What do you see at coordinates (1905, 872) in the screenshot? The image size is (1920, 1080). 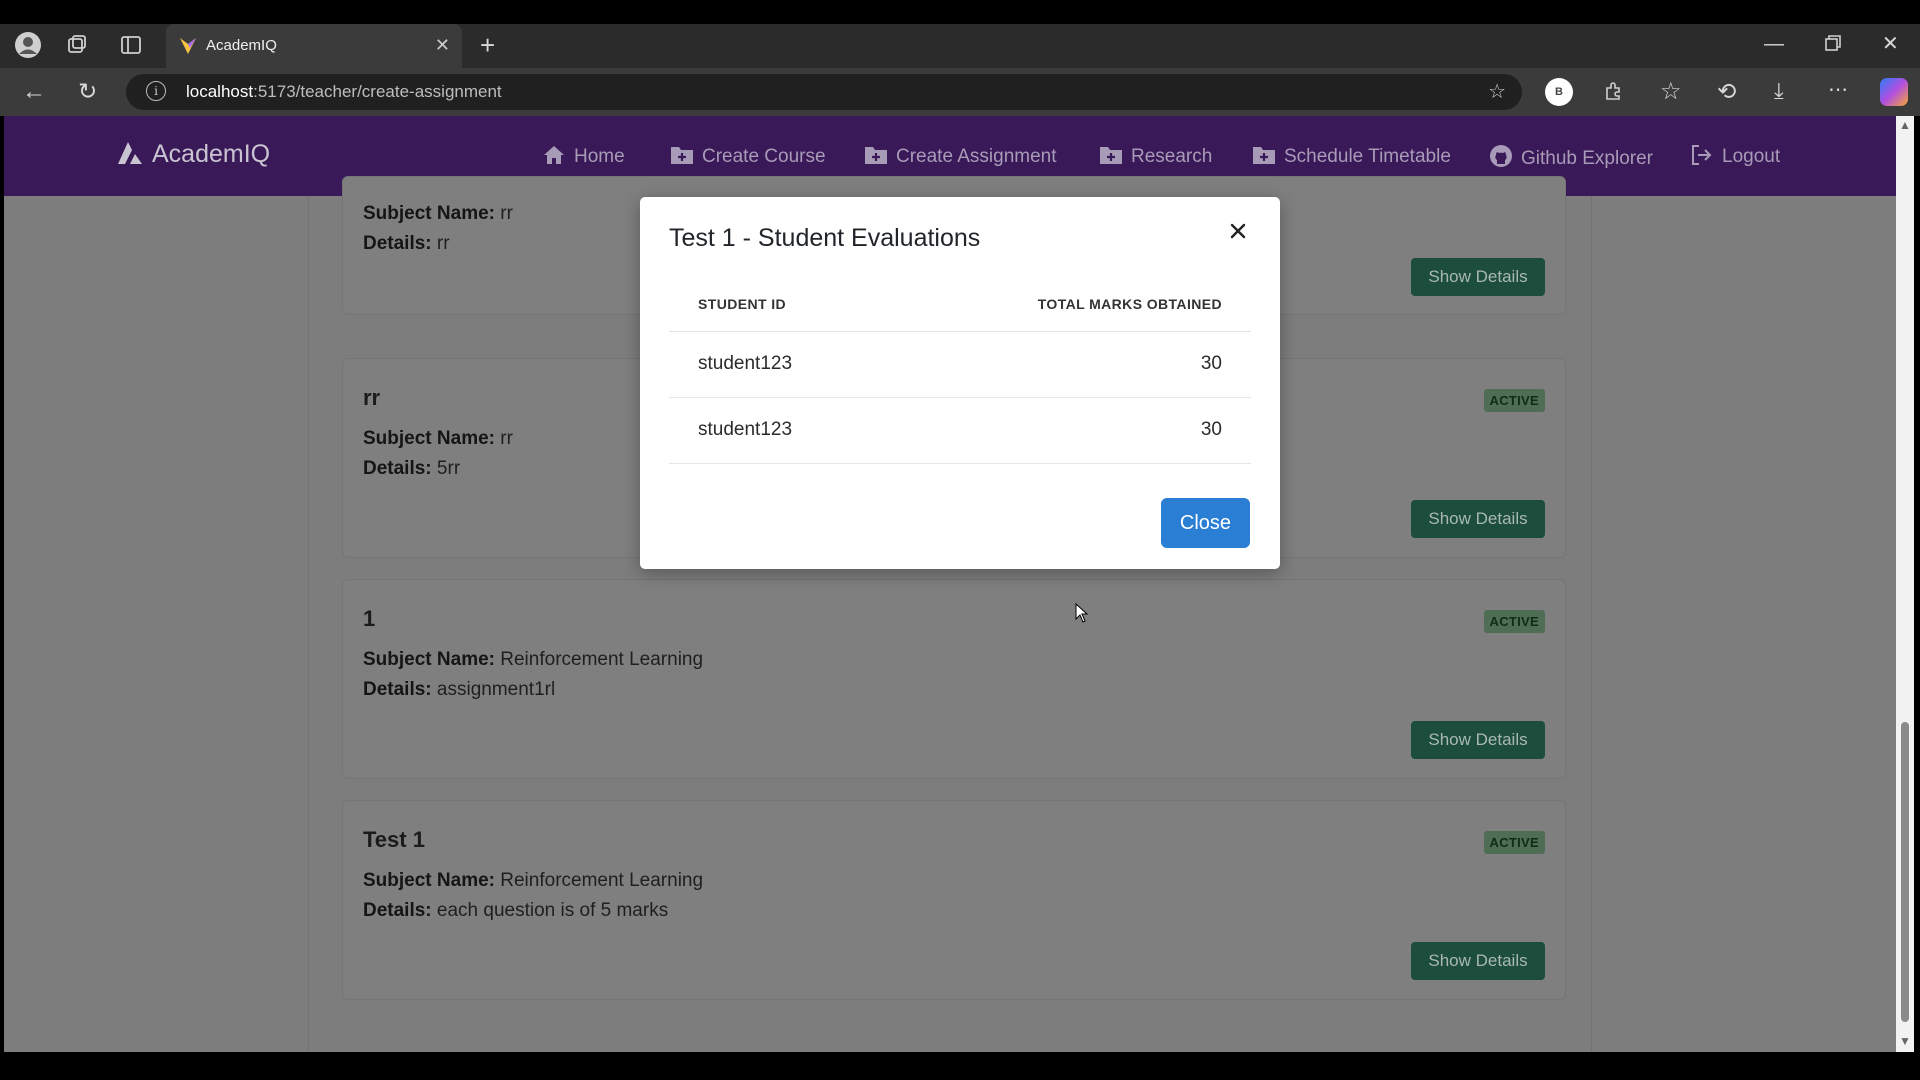 I see `scrollbar-thumb` at bounding box center [1905, 872].